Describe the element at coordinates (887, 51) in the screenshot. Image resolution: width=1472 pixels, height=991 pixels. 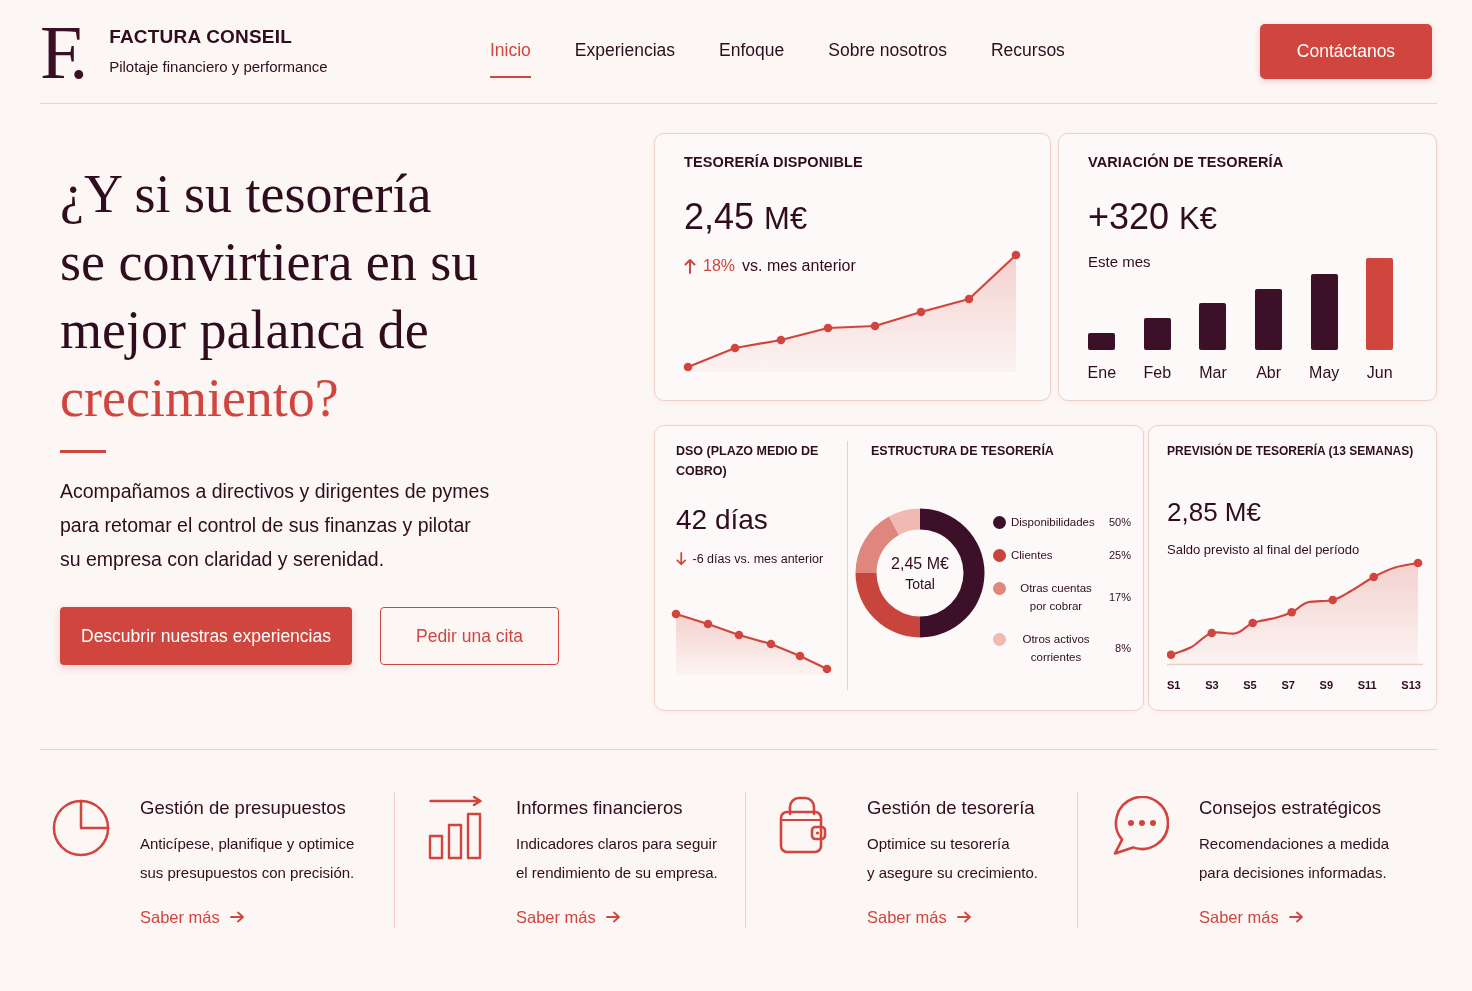
I see `nav-link: Sobre nosotros` at that location.